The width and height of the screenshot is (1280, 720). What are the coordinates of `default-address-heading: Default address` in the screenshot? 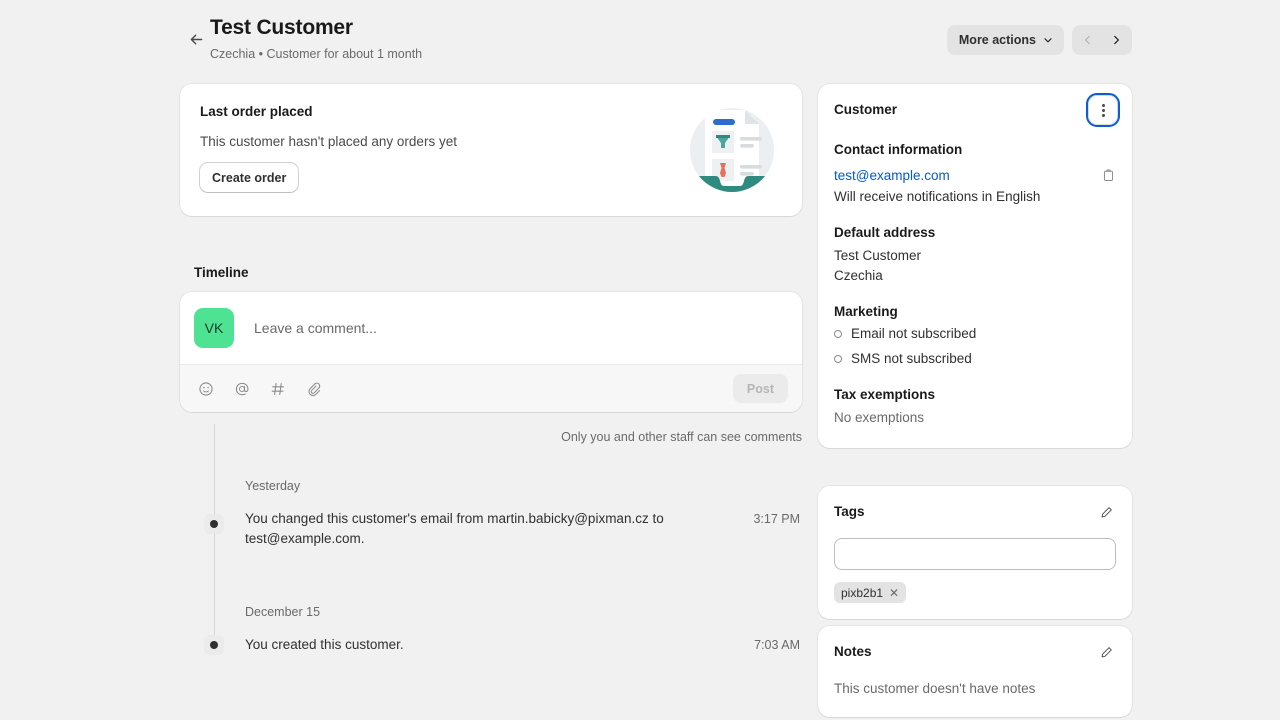 It's located at (885, 232).